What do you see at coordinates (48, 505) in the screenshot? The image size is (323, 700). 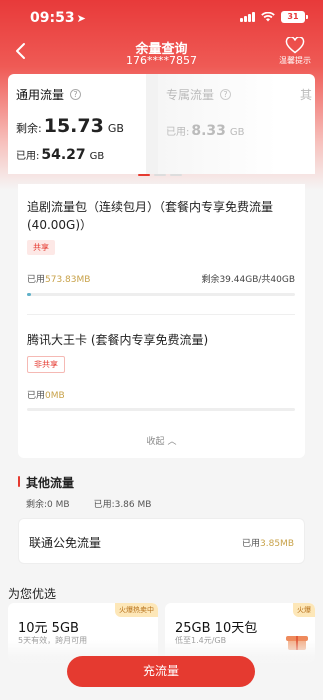 I see `other-remain: 剩余:0 MB` at bounding box center [48, 505].